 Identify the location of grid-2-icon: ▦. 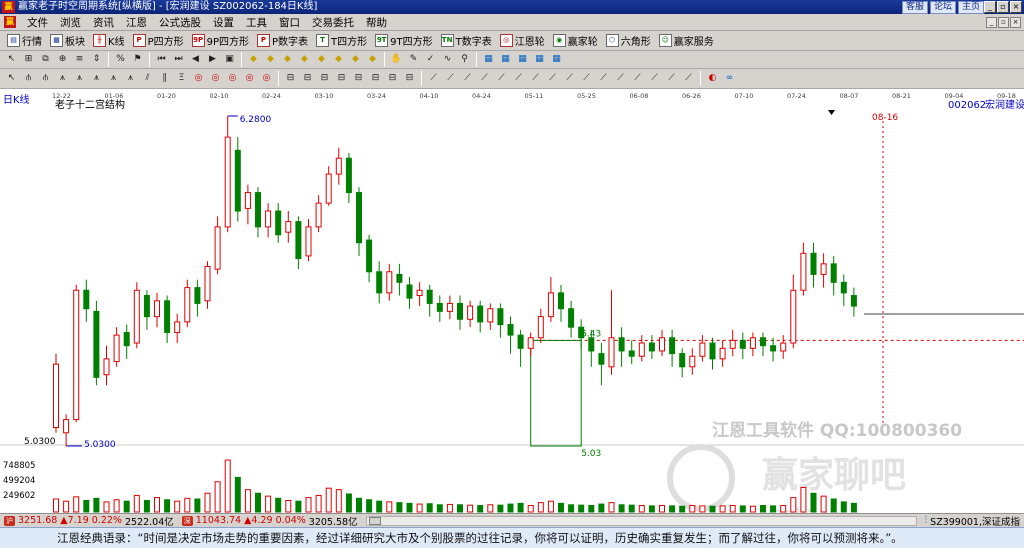
(505, 59).